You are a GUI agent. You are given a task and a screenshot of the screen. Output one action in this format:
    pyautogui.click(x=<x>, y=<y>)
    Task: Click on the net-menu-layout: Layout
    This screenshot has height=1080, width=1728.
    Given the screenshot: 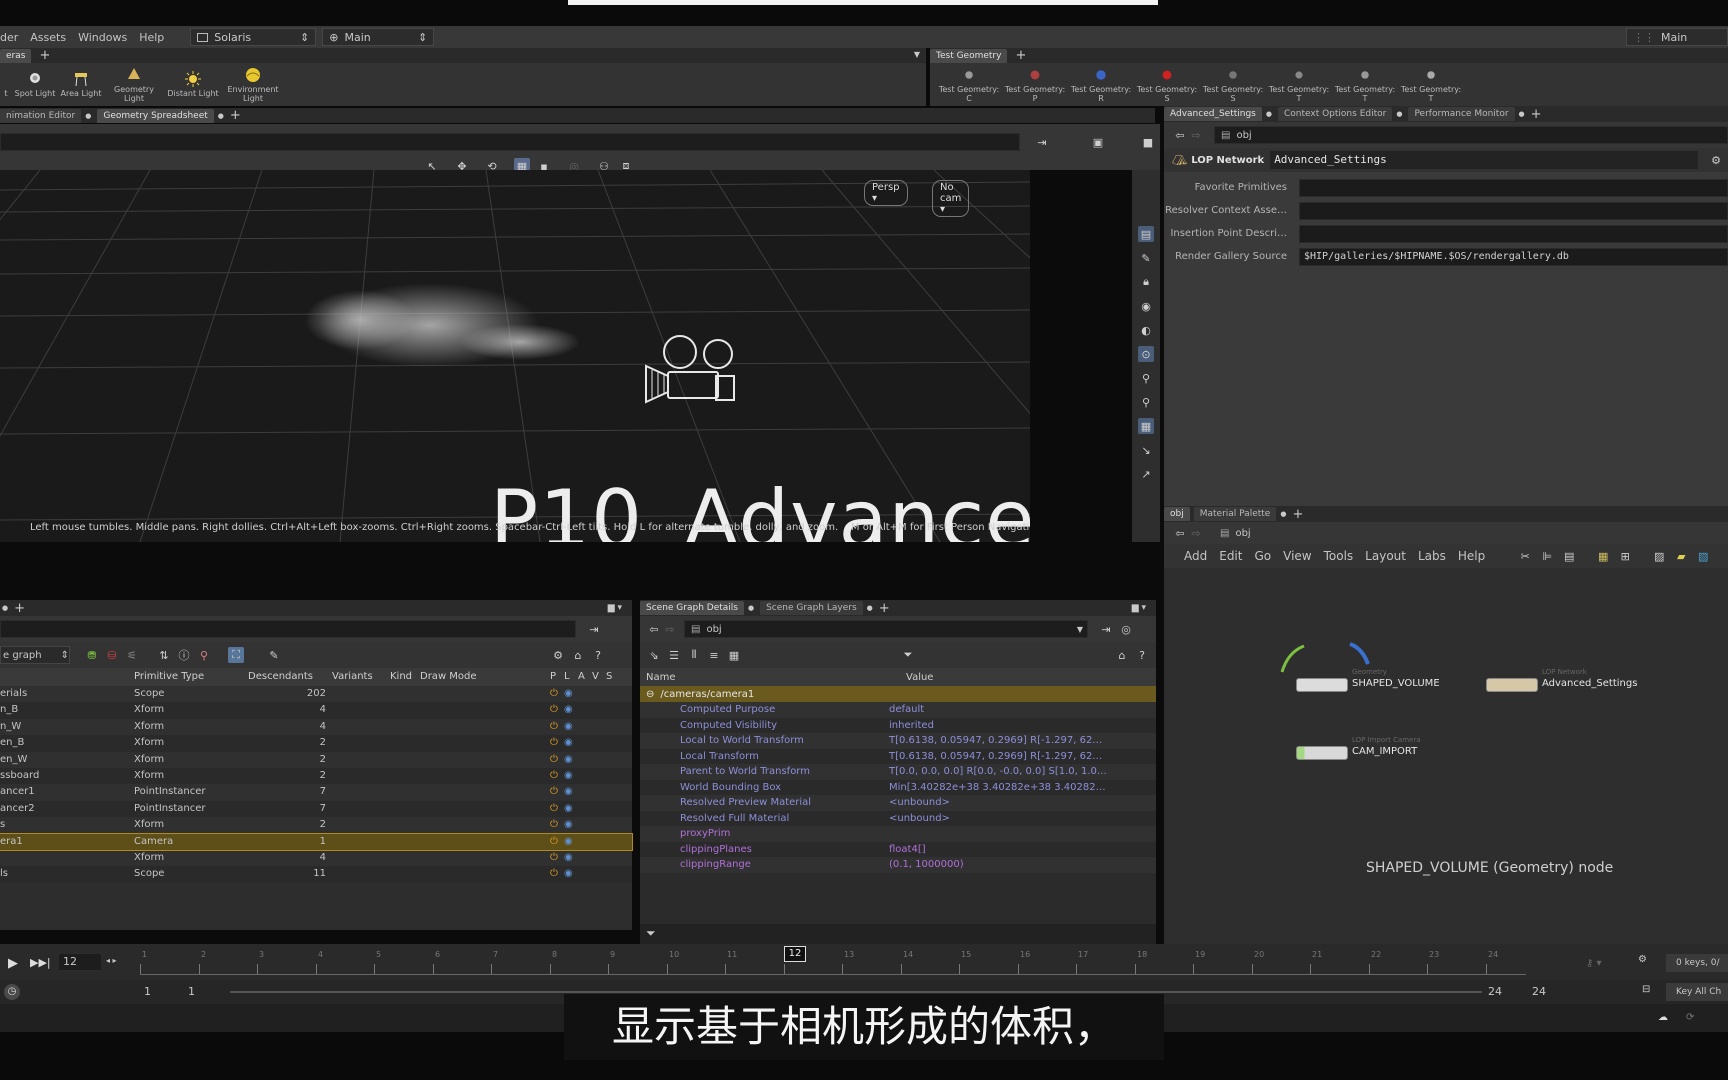 What is the action you would take?
    pyautogui.click(x=1385, y=556)
    